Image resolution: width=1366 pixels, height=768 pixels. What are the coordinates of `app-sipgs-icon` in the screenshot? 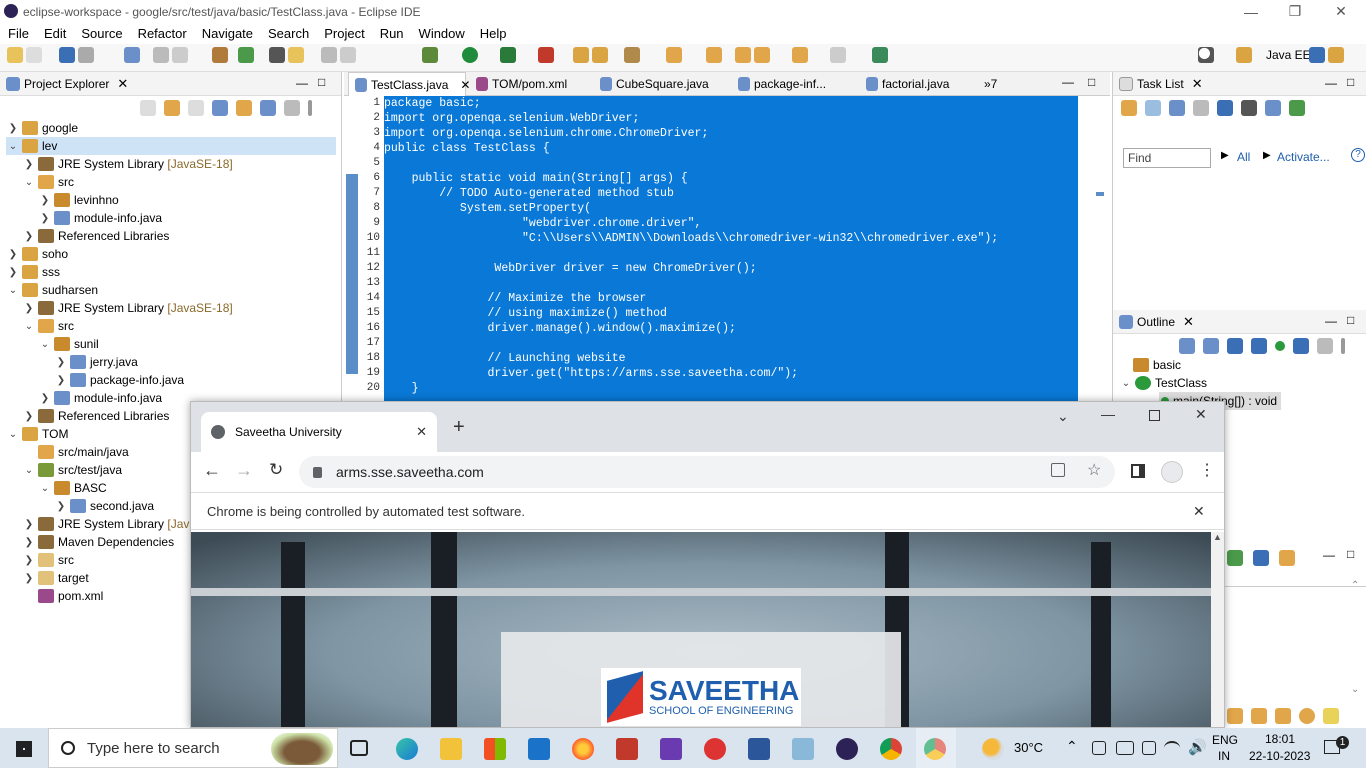 It's located at (627, 749).